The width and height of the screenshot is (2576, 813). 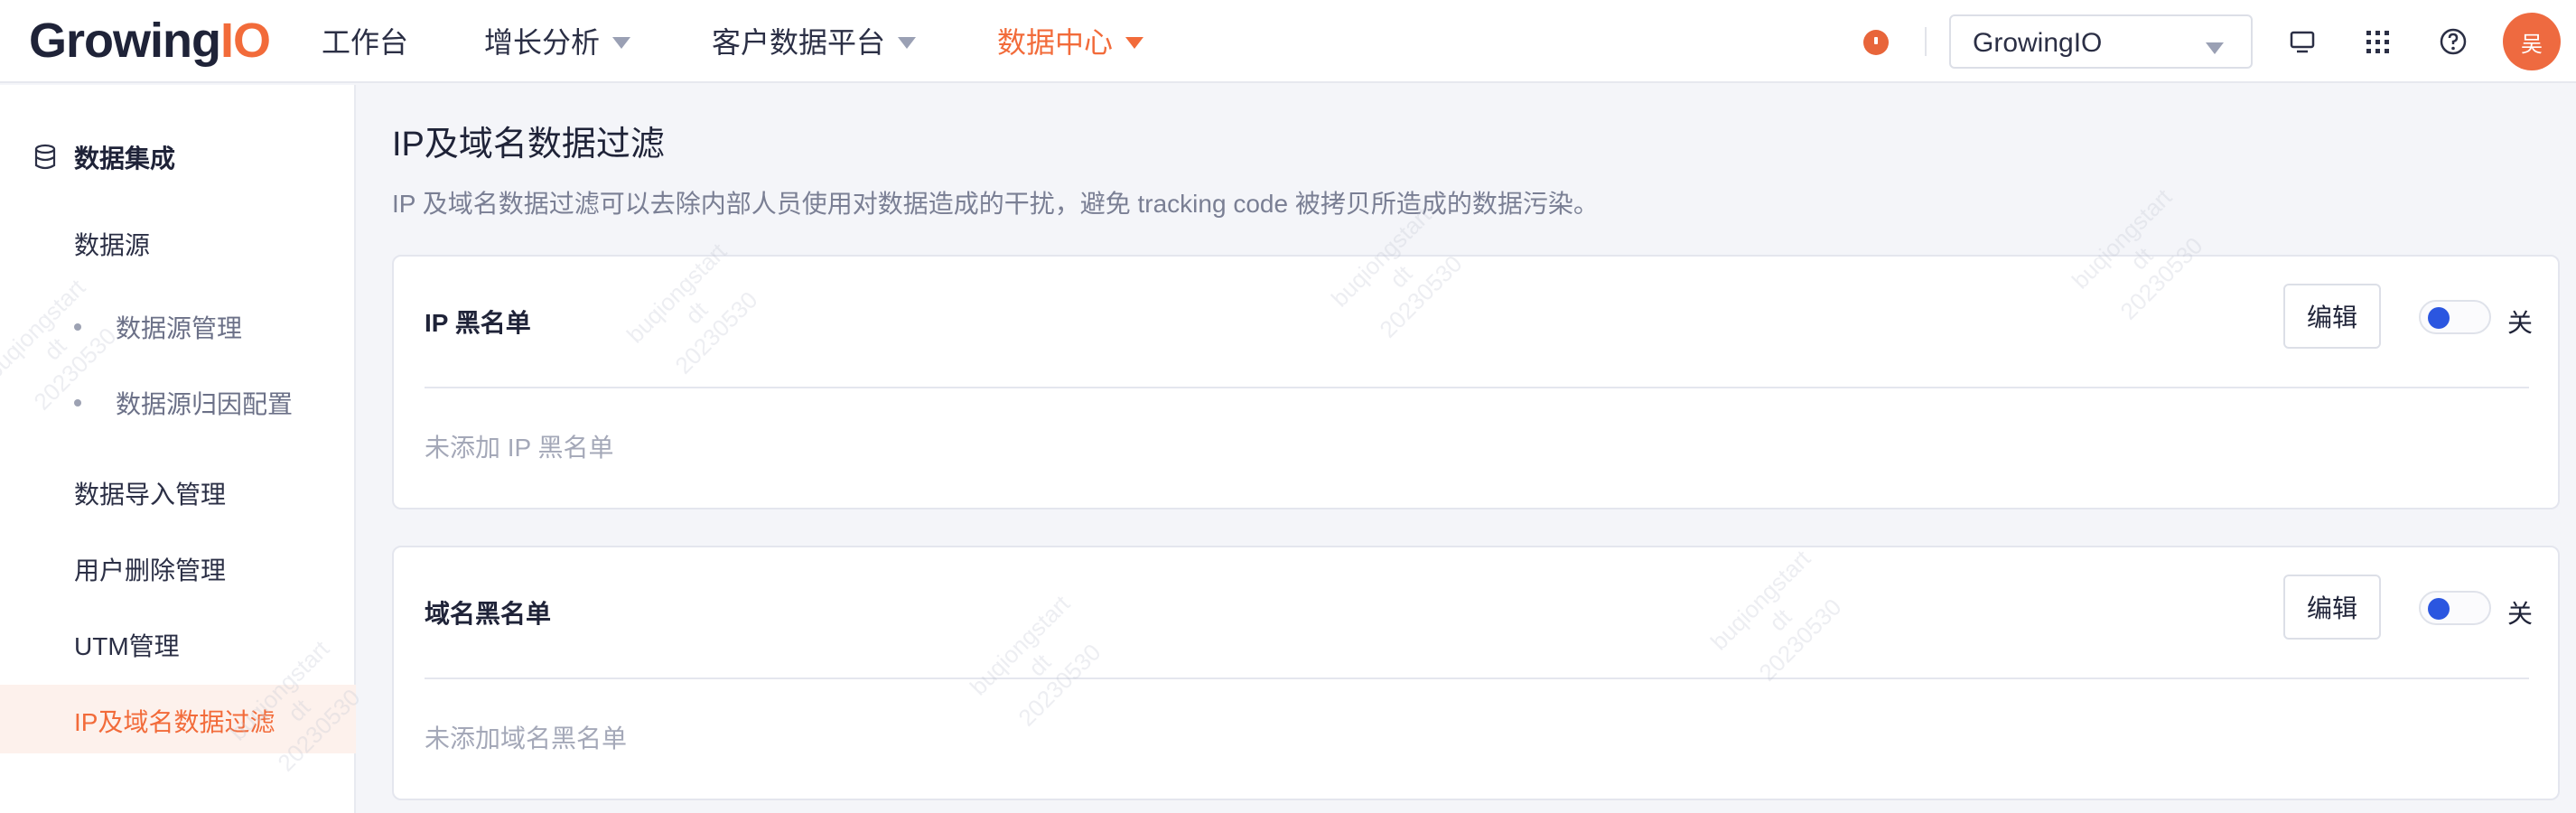 I want to click on nav-data-center: 数据中心, so click(x=1070, y=40).